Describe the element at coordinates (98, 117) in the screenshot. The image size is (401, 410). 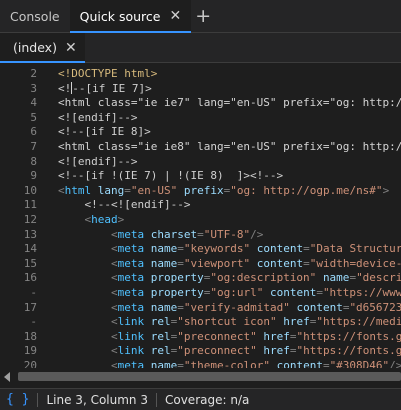
I see `code-token: <![endif]-->` at that location.